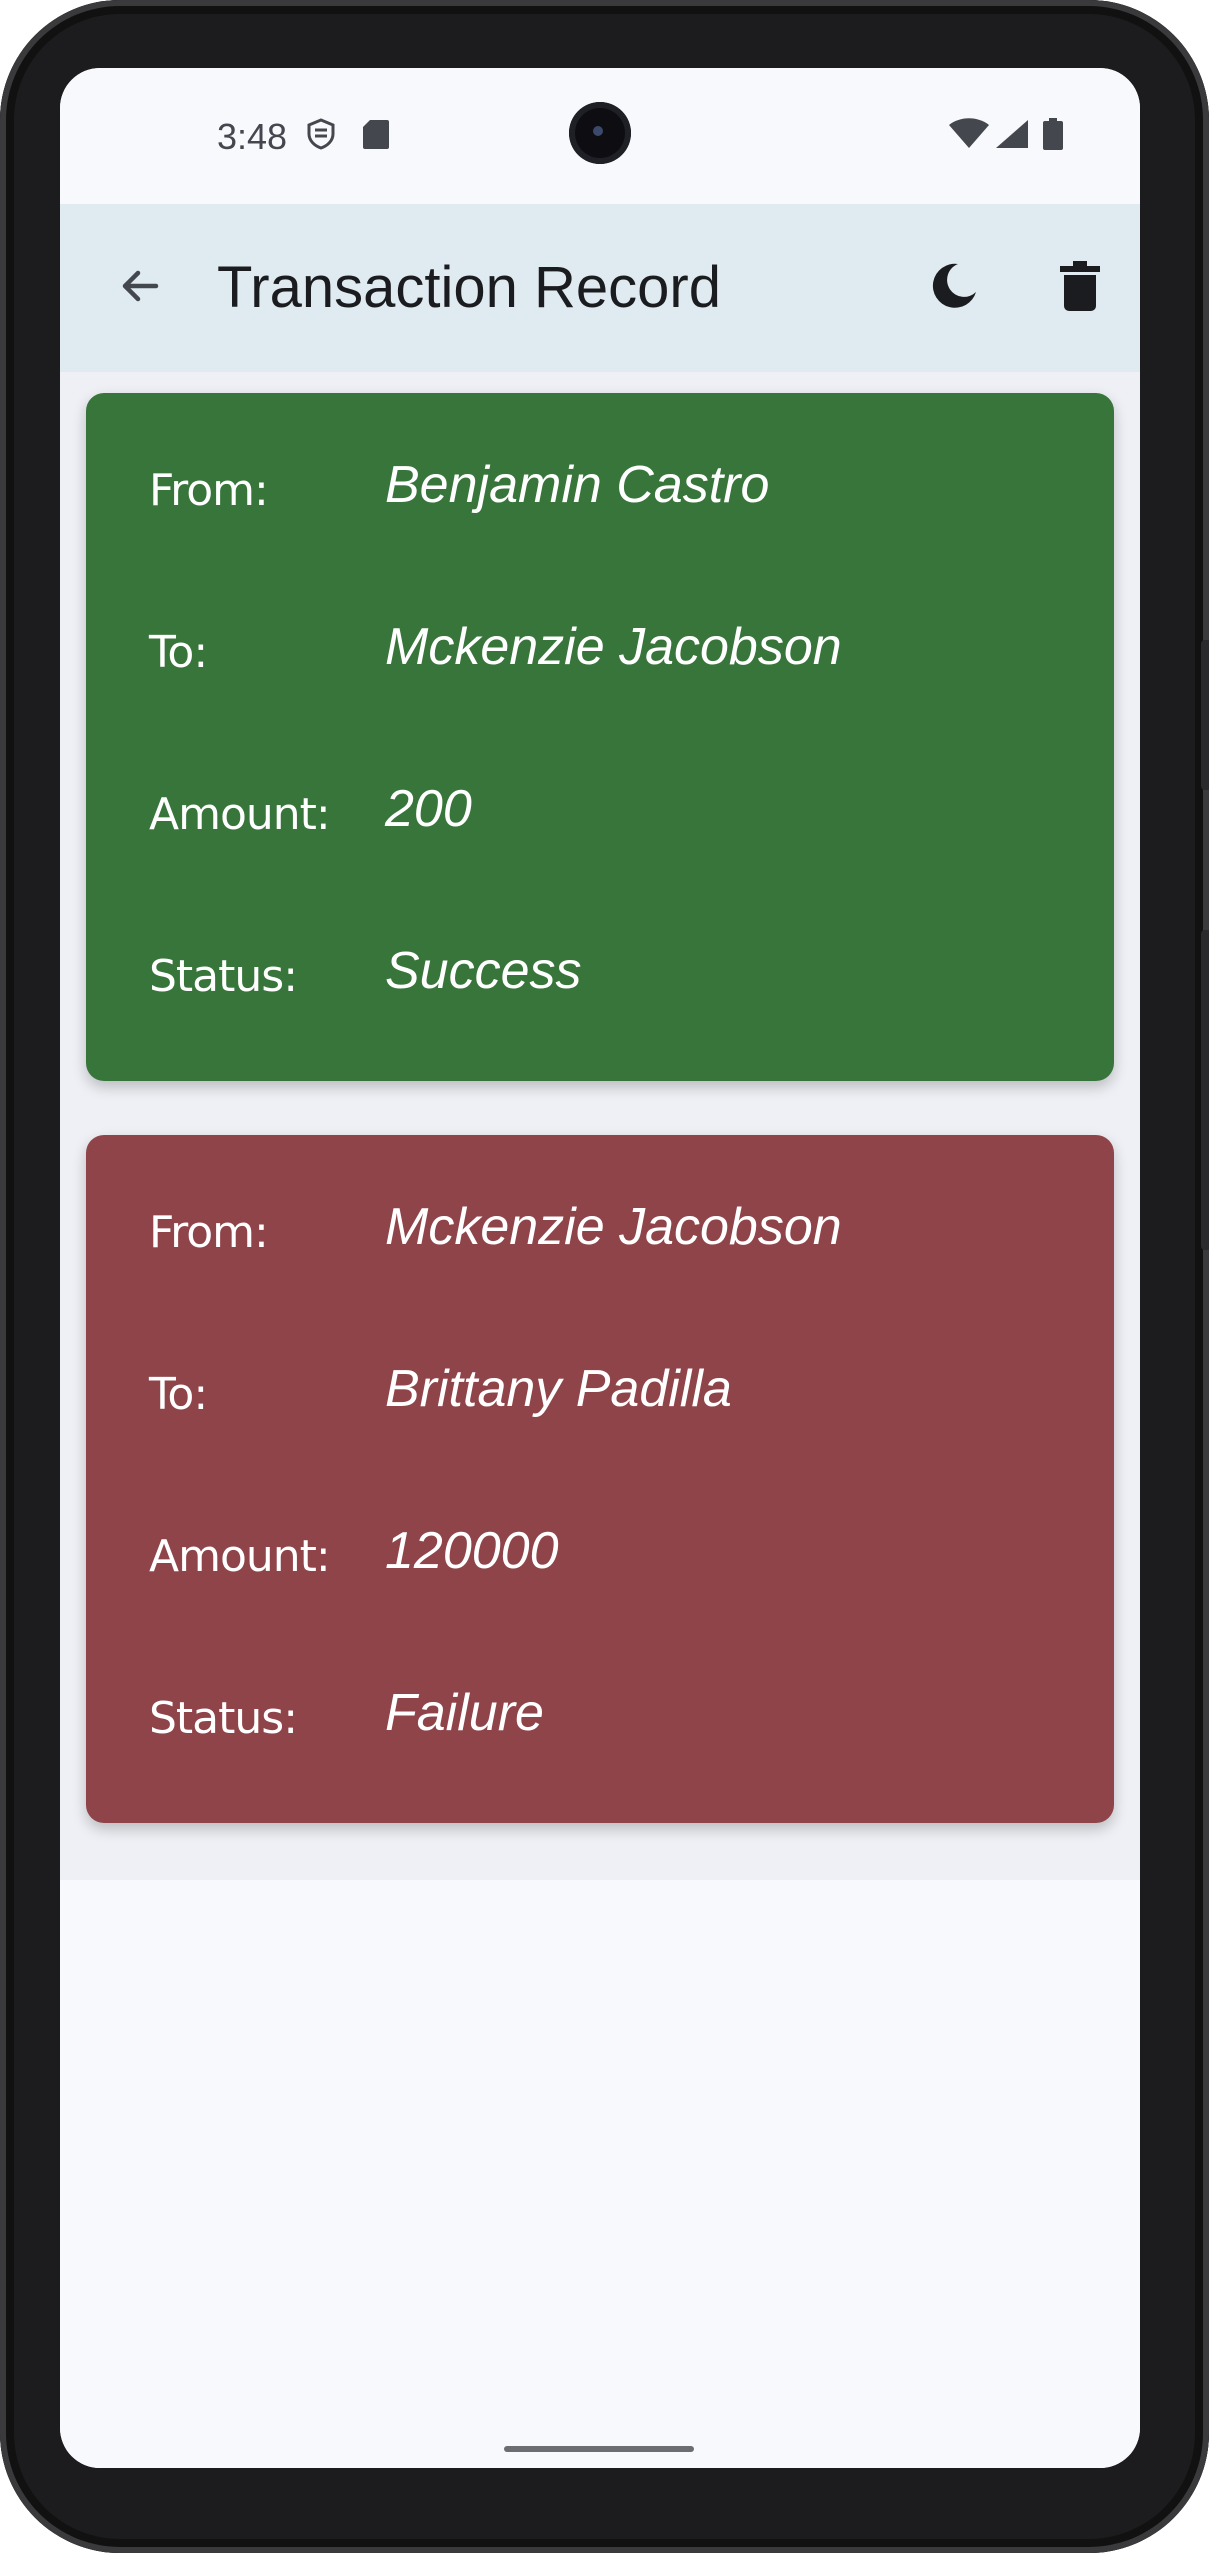 The height and width of the screenshot is (2553, 1209). I want to click on theme-toggle-button, so click(954, 288).